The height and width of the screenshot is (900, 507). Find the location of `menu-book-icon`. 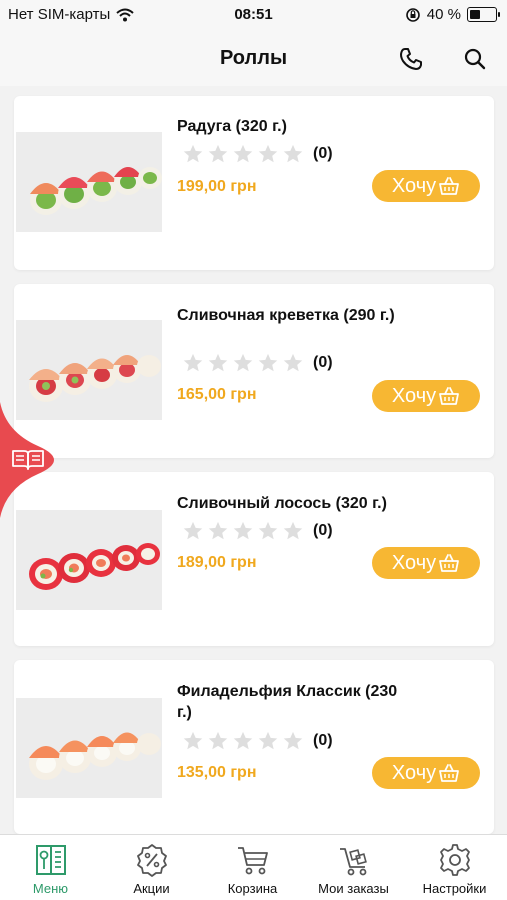

menu-book-icon is located at coordinates (51, 860).